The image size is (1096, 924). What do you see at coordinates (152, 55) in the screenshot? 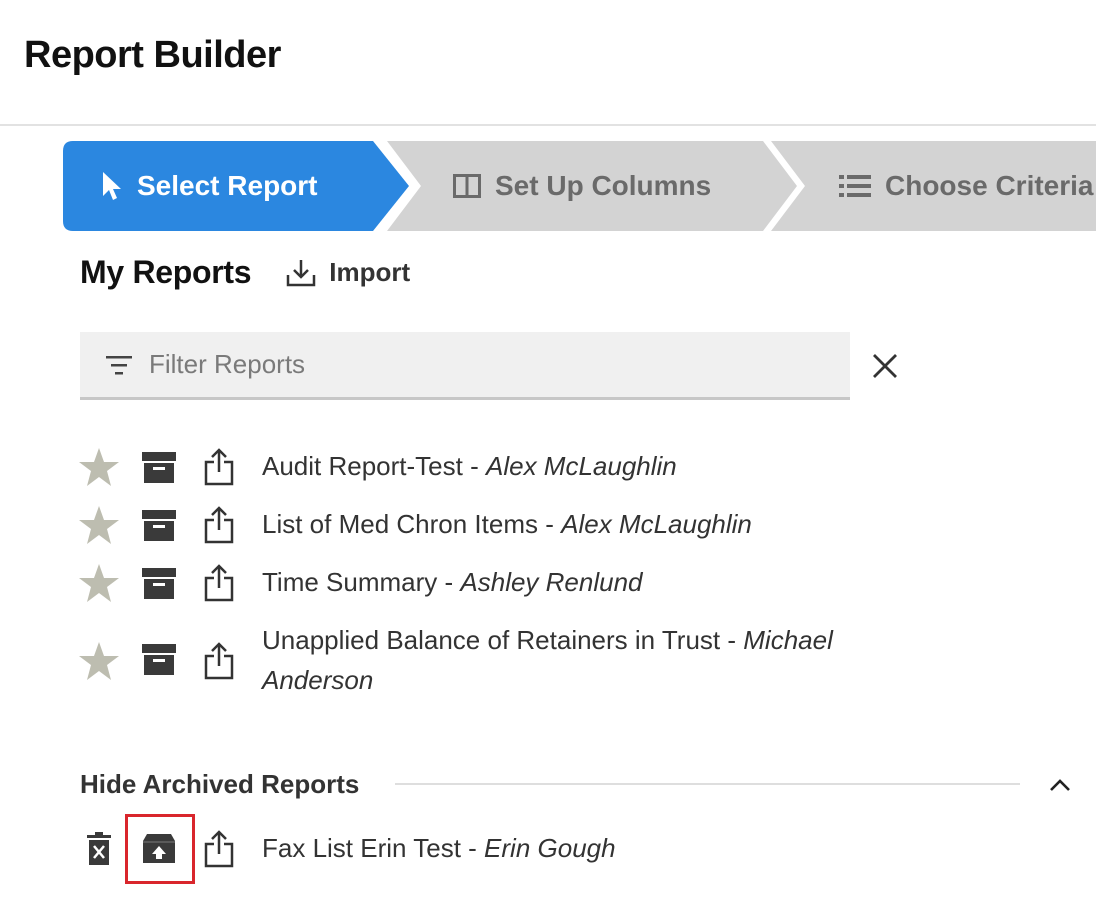
I see `page-title: Report Builder` at bounding box center [152, 55].